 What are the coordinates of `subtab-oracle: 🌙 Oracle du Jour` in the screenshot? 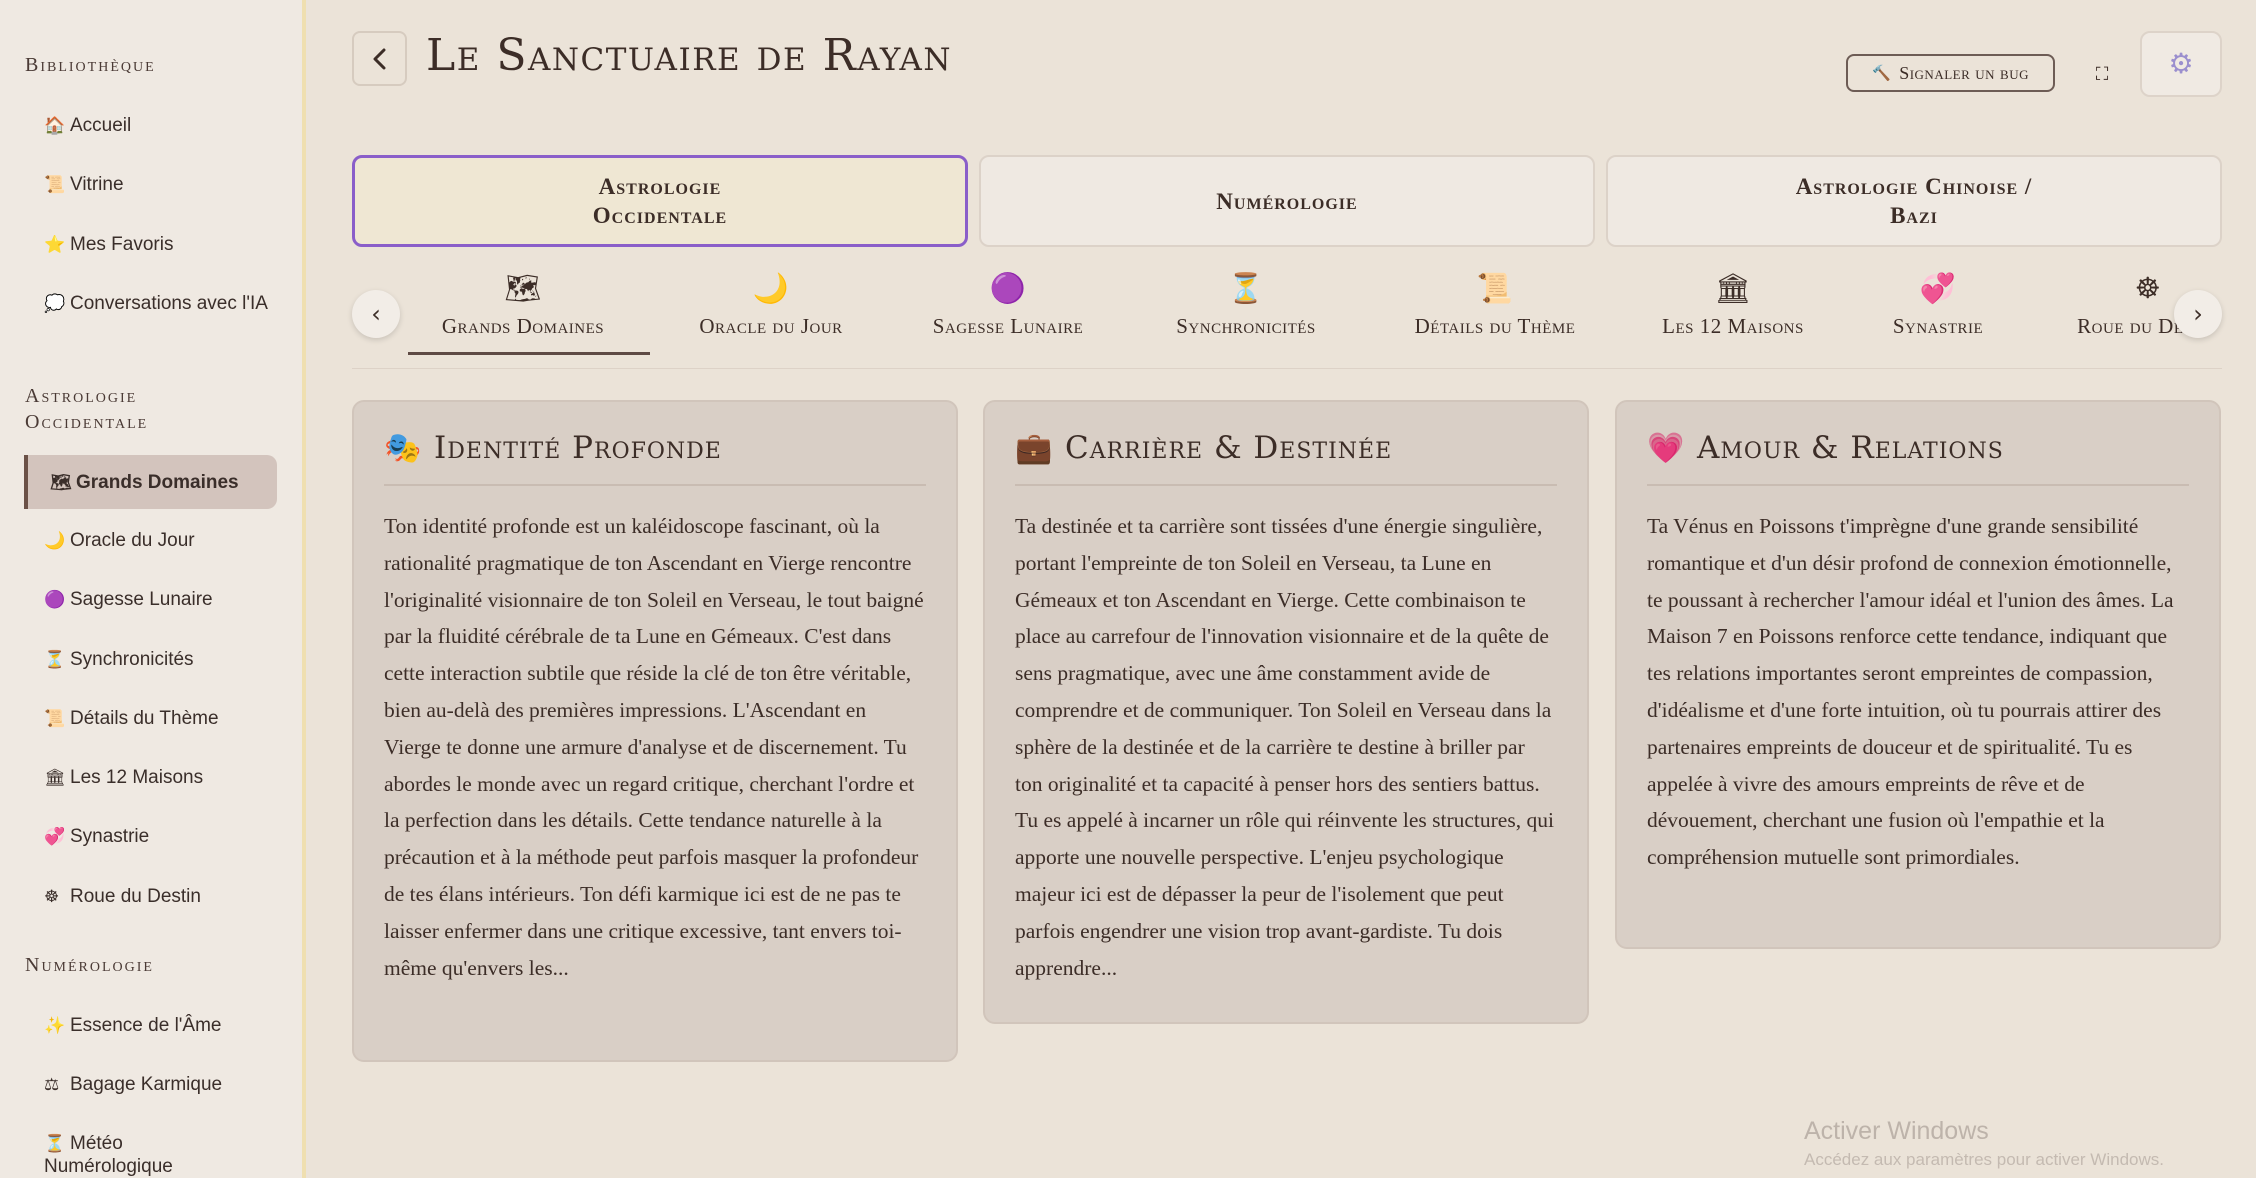 It's located at (771, 304).